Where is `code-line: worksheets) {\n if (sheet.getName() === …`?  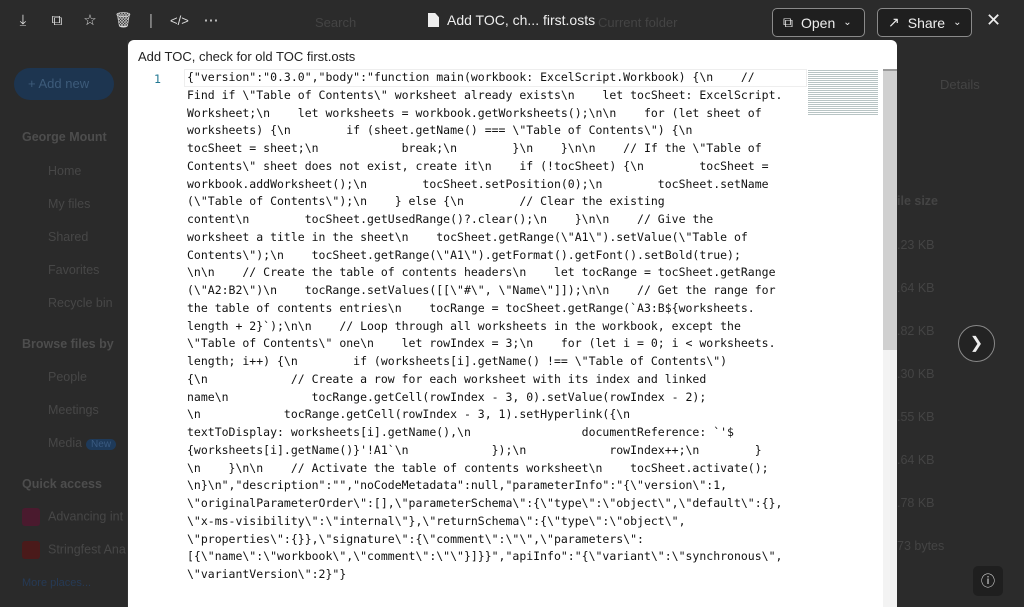 code-line: worksheets) {\n if (sheet.getName() === … is located at coordinates (440, 130).